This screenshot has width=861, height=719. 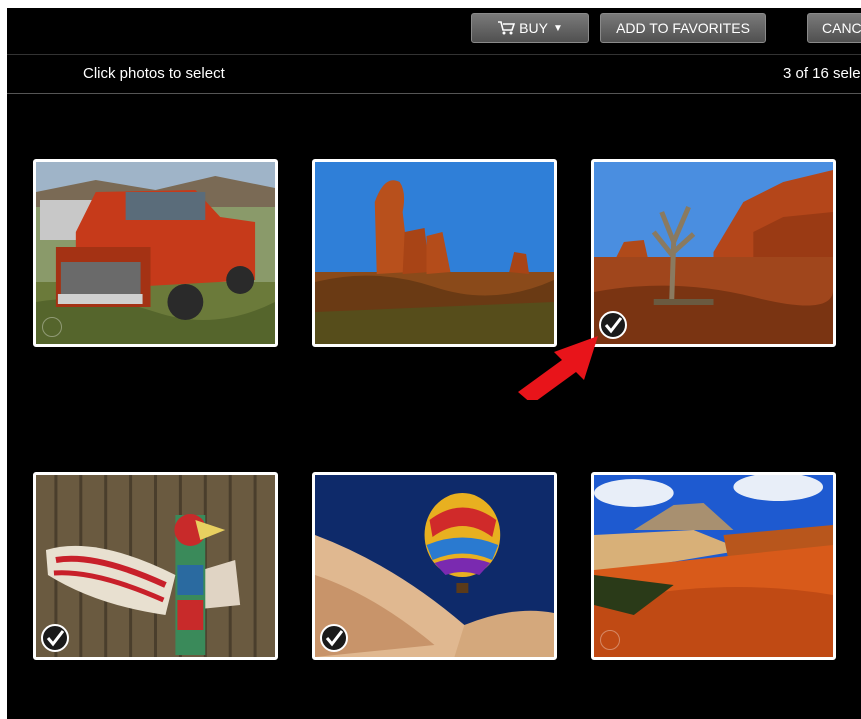 I want to click on selection-bar: Click photos to select 3 of 16 selected, so click(x=434, y=74).